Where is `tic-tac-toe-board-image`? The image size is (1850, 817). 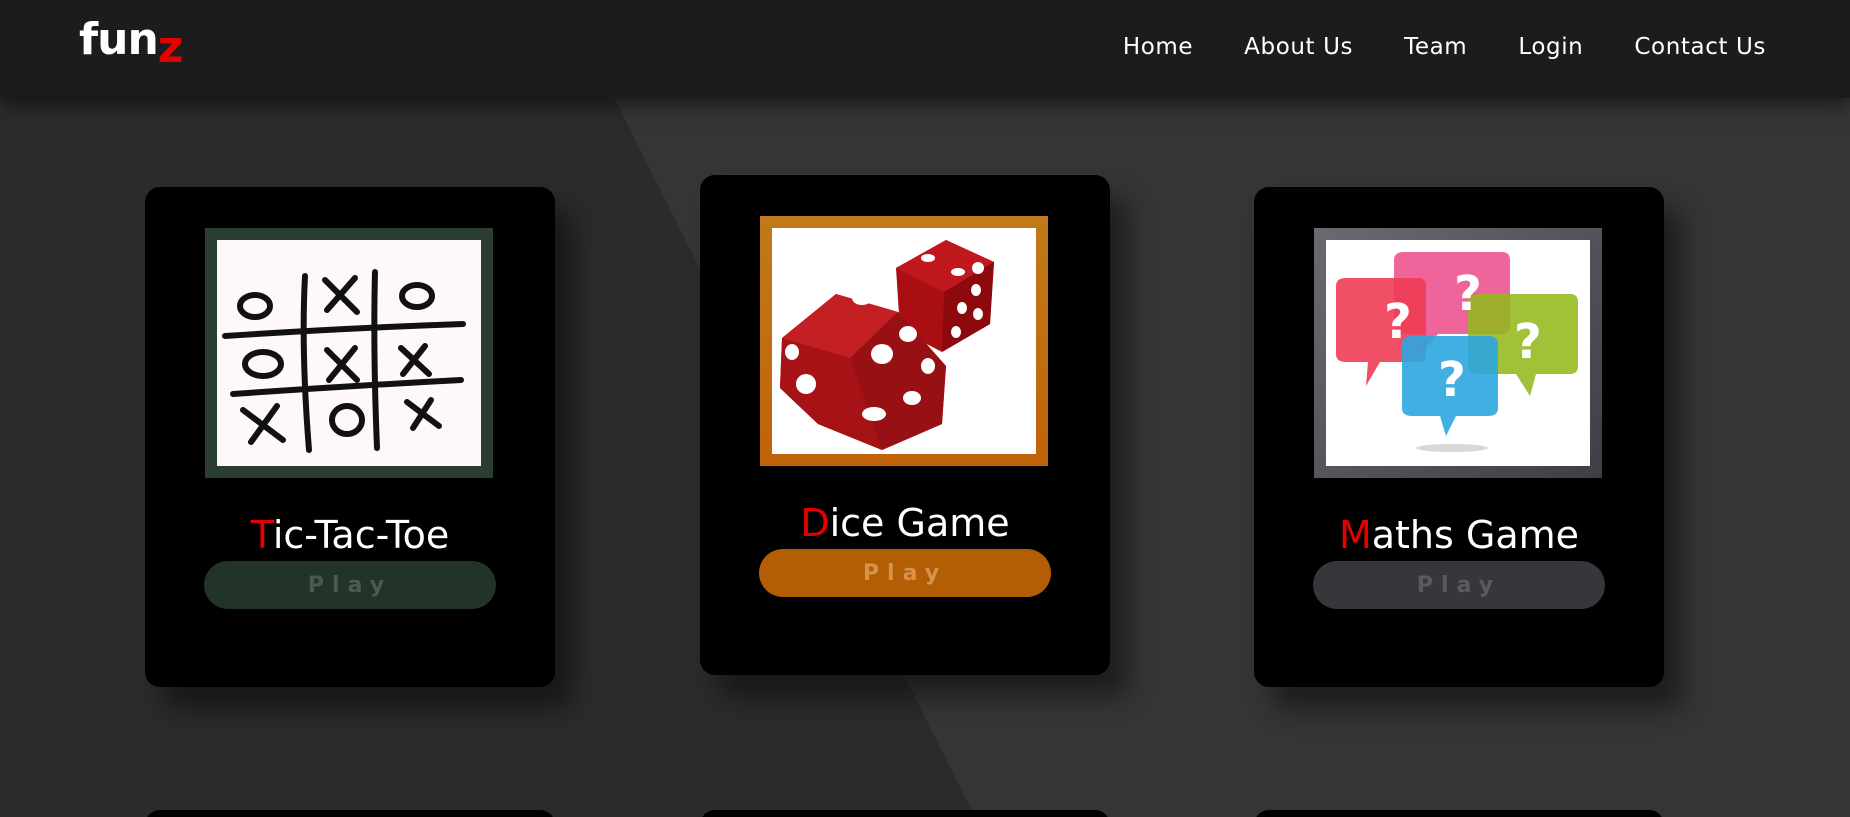 tic-tac-toe-board-image is located at coordinates (349, 353).